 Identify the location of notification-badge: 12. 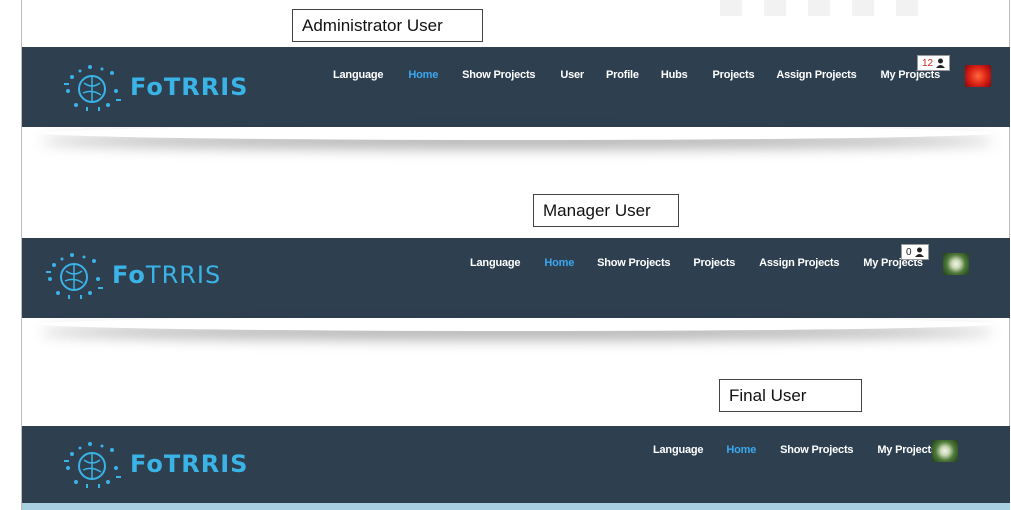
(934, 63).